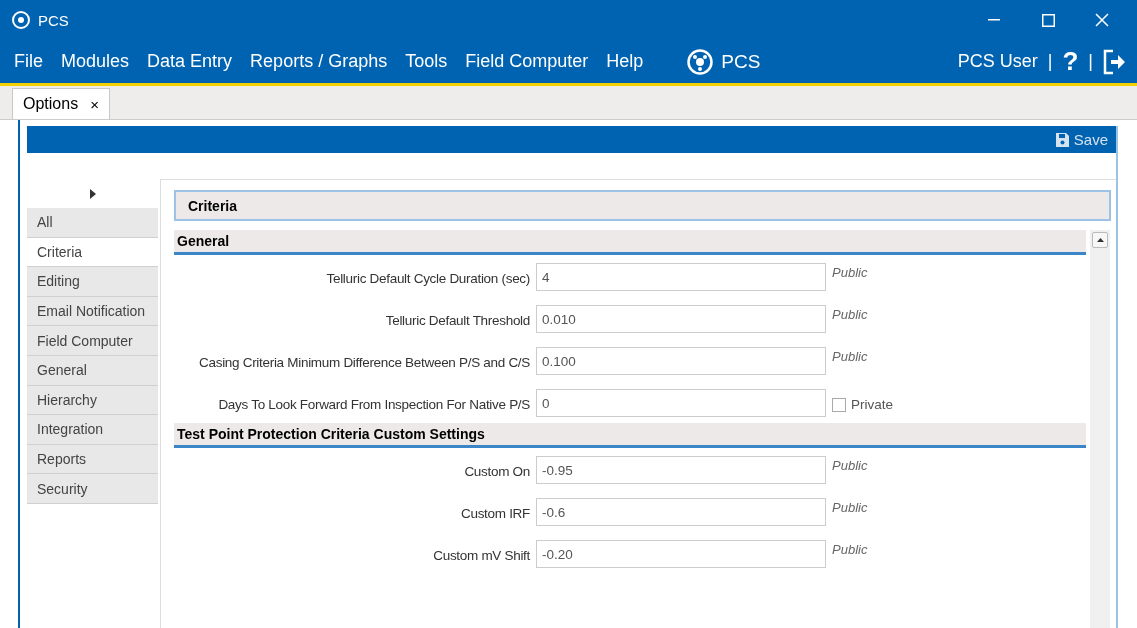 The image size is (1137, 628). Describe the element at coordinates (681, 361) in the screenshot. I see `input-field: 0.100` at that location.